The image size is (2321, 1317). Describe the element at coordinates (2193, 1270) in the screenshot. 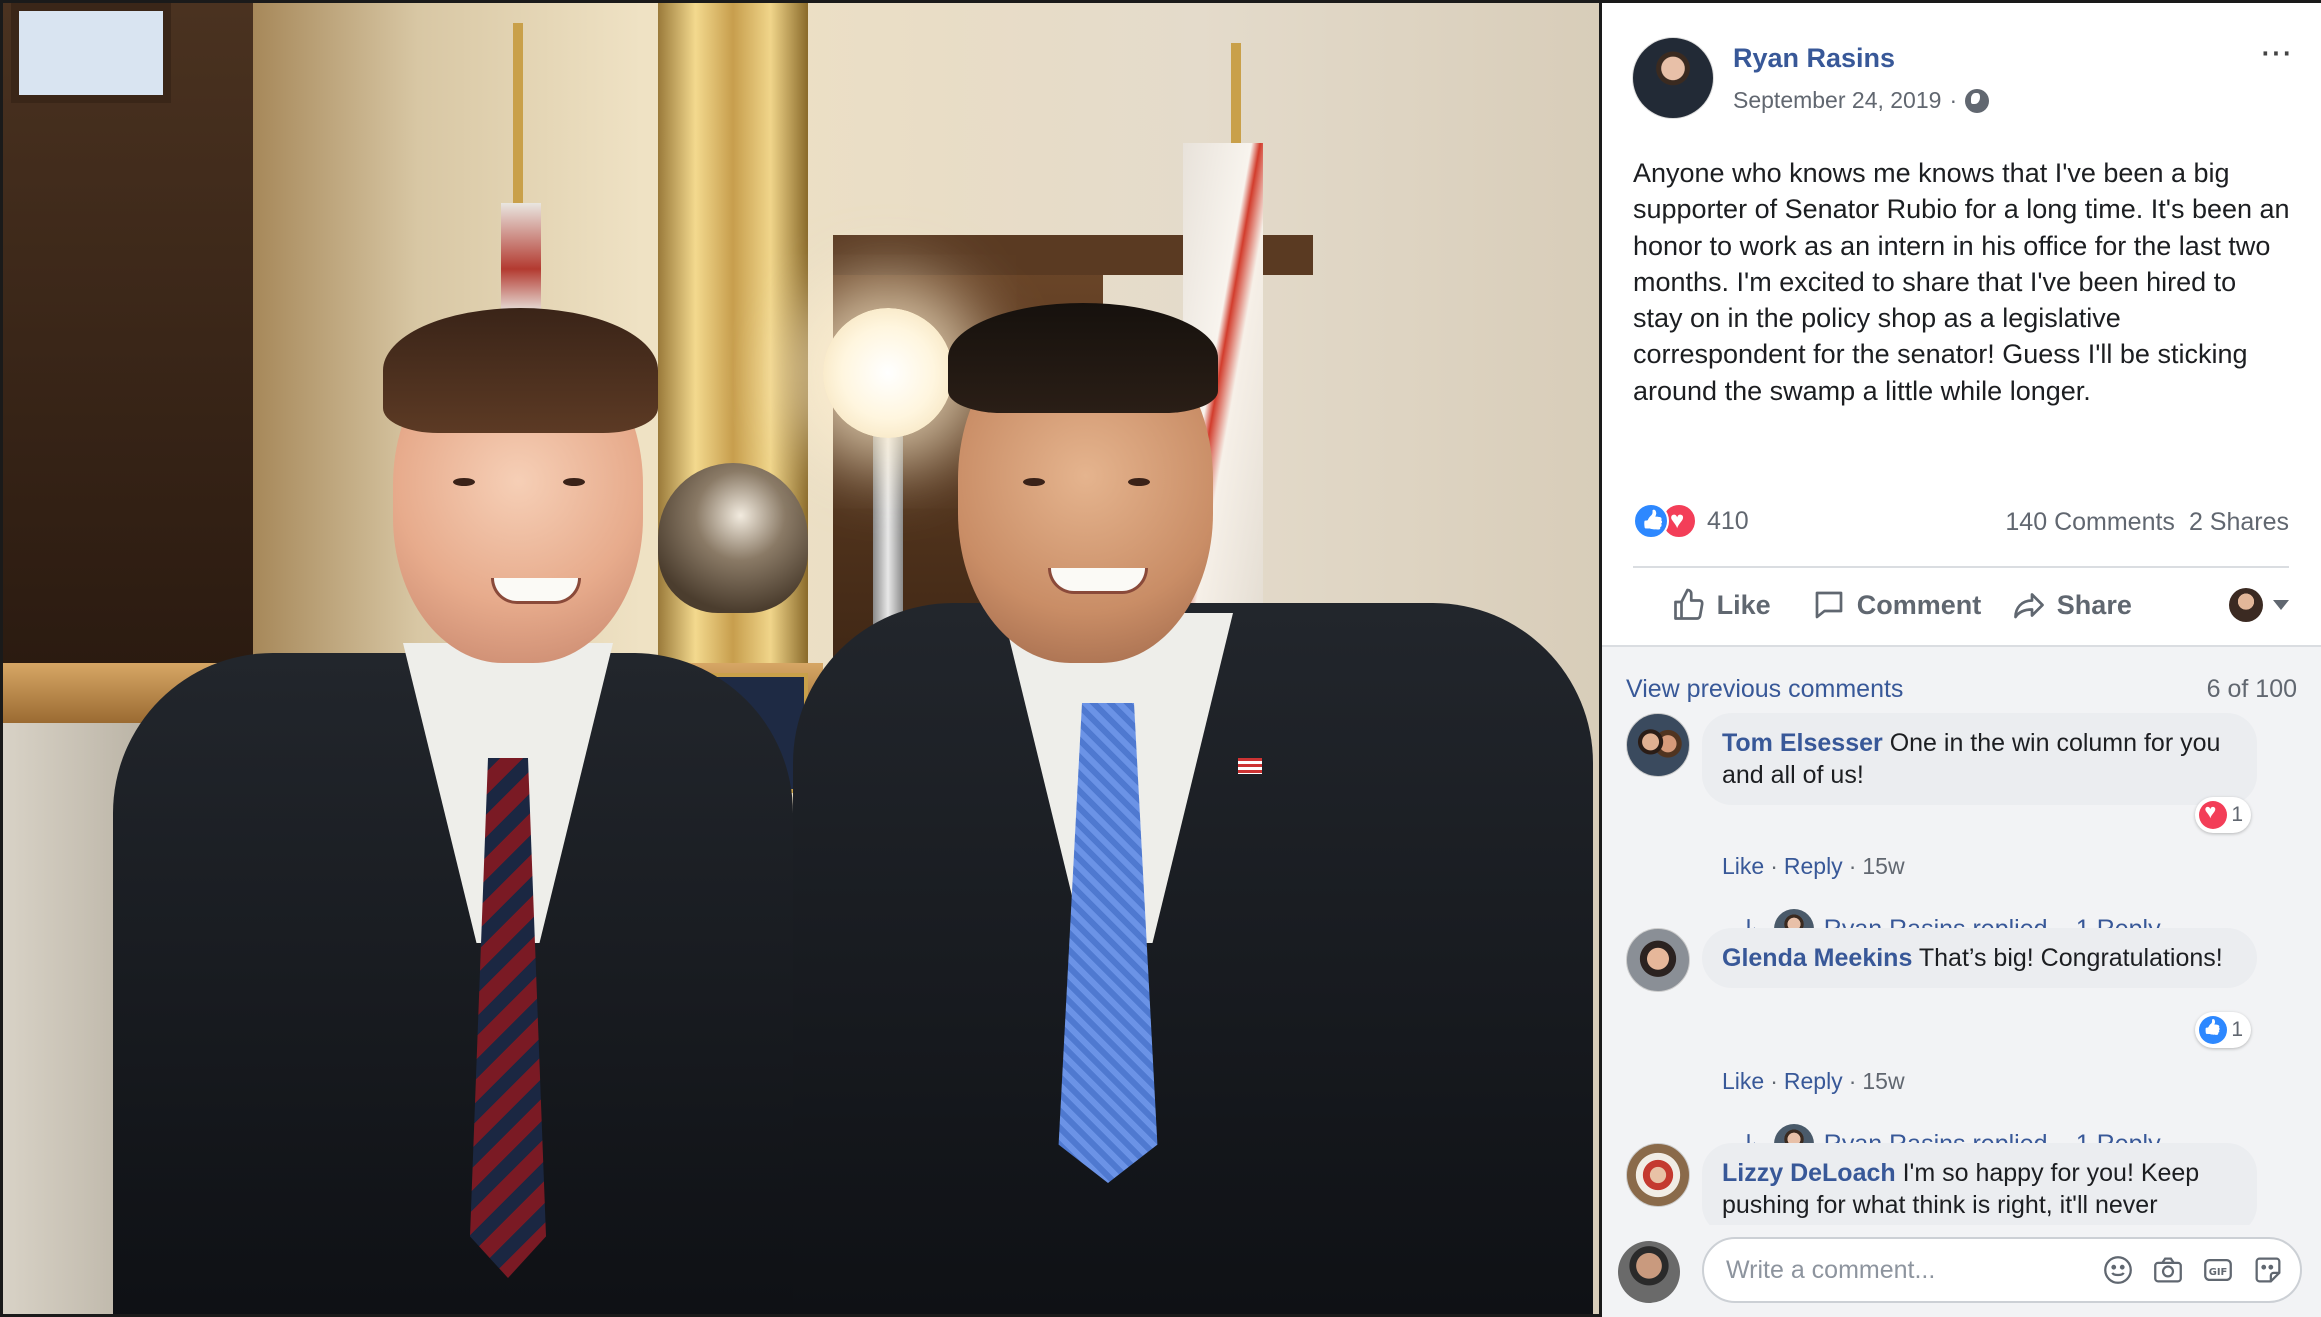

I see `composer-icons: GIF` at that location.